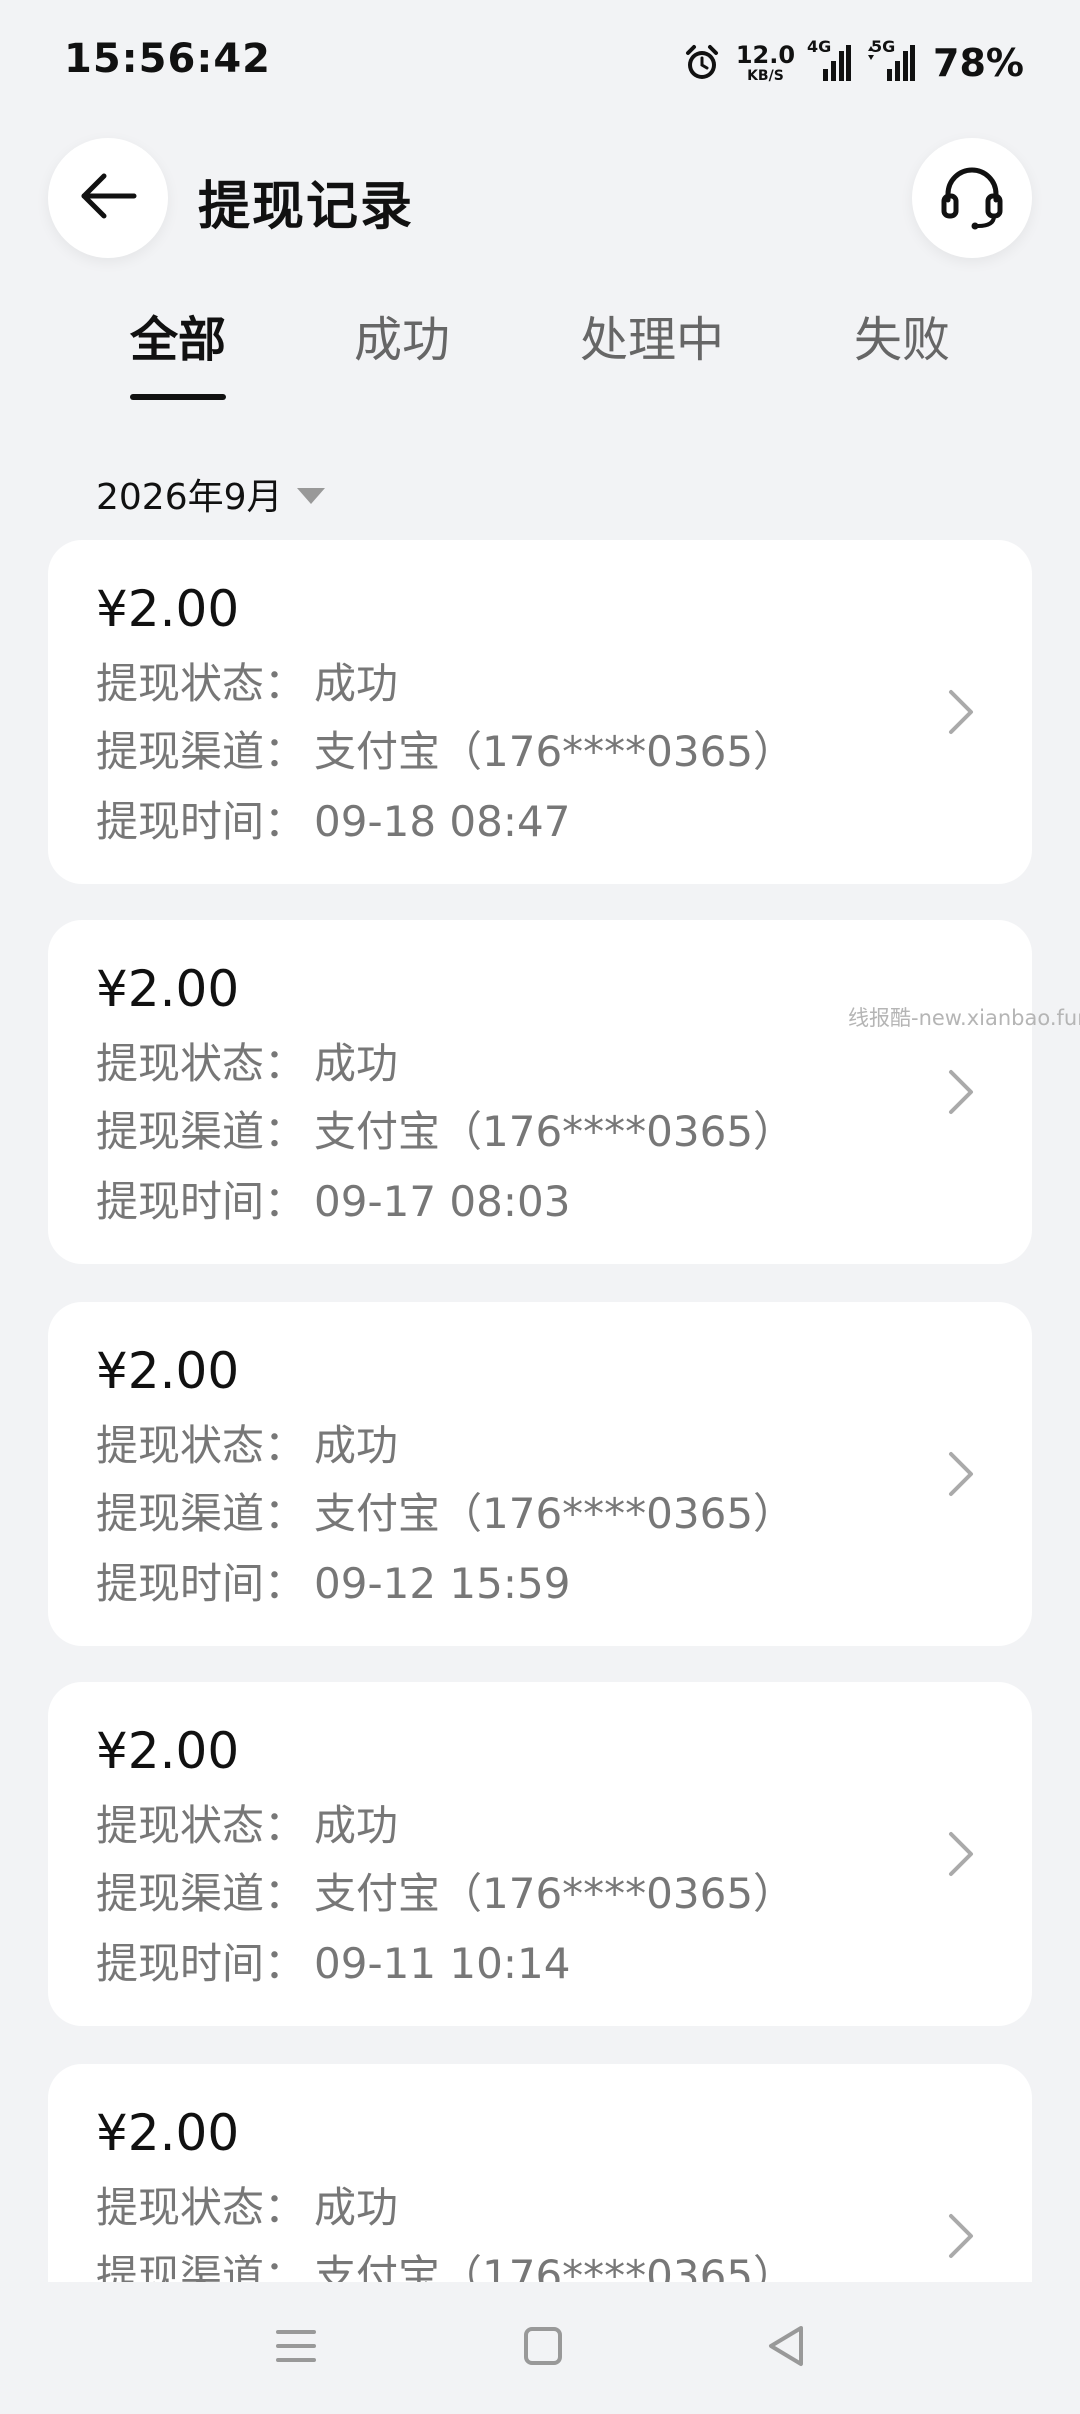 The height and width of the screenshot is (2414, 1080). I want to click on back-triangle-icon, so click(786, 2348).